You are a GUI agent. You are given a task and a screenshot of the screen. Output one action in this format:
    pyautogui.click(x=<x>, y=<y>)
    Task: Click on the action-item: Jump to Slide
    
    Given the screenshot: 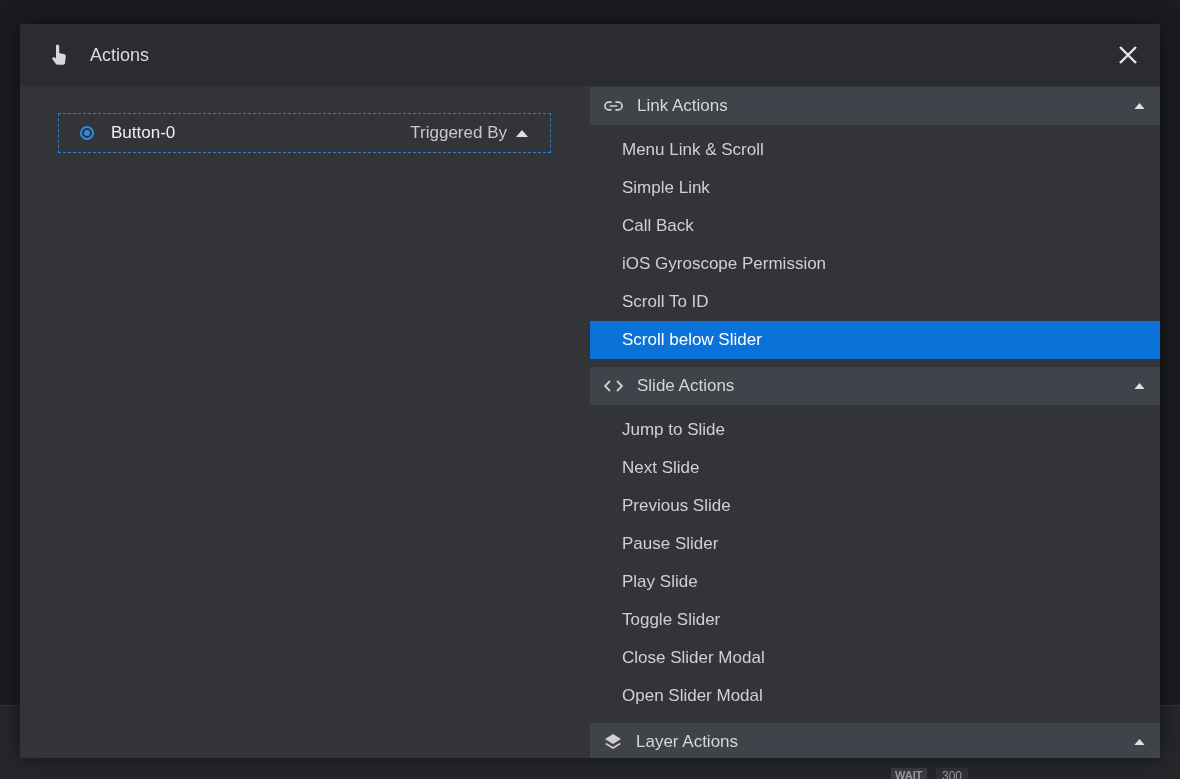 What is the action you would take?
    pyautogui.click(x=875, y=430)
    